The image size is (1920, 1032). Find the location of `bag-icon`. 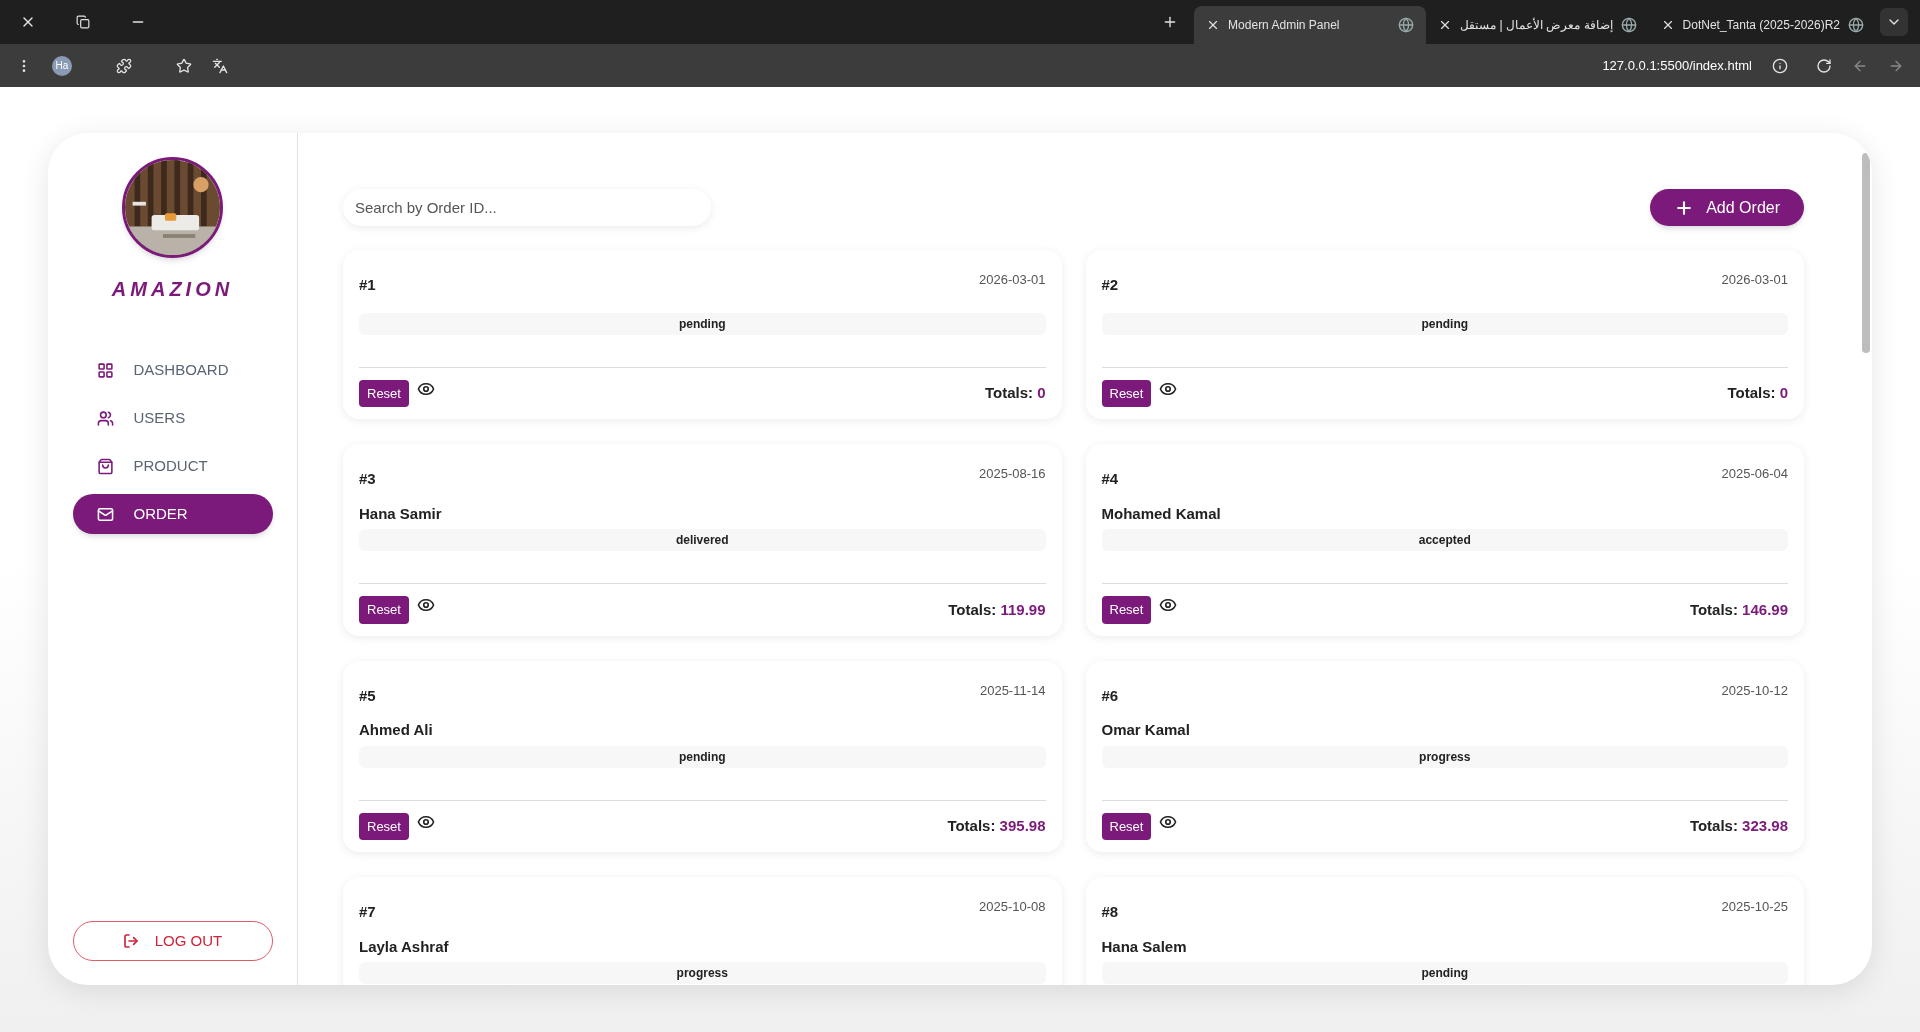

bag-icon is located at coordinates (105, 466).